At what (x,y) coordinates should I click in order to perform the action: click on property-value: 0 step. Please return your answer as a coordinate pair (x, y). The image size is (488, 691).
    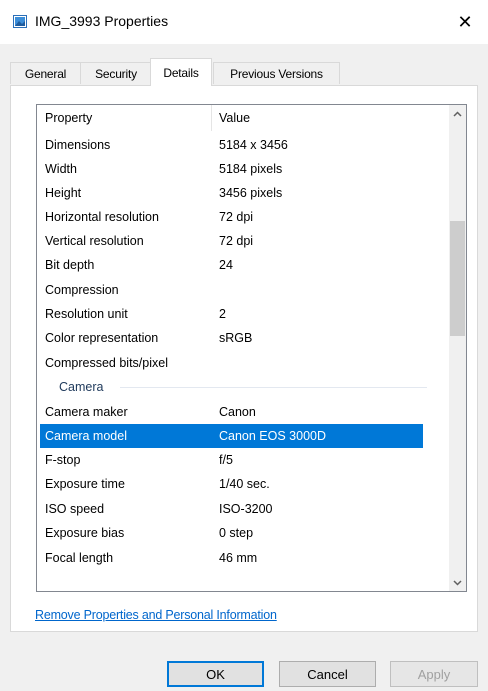
    Looking at the image, I should click on (236, 533).